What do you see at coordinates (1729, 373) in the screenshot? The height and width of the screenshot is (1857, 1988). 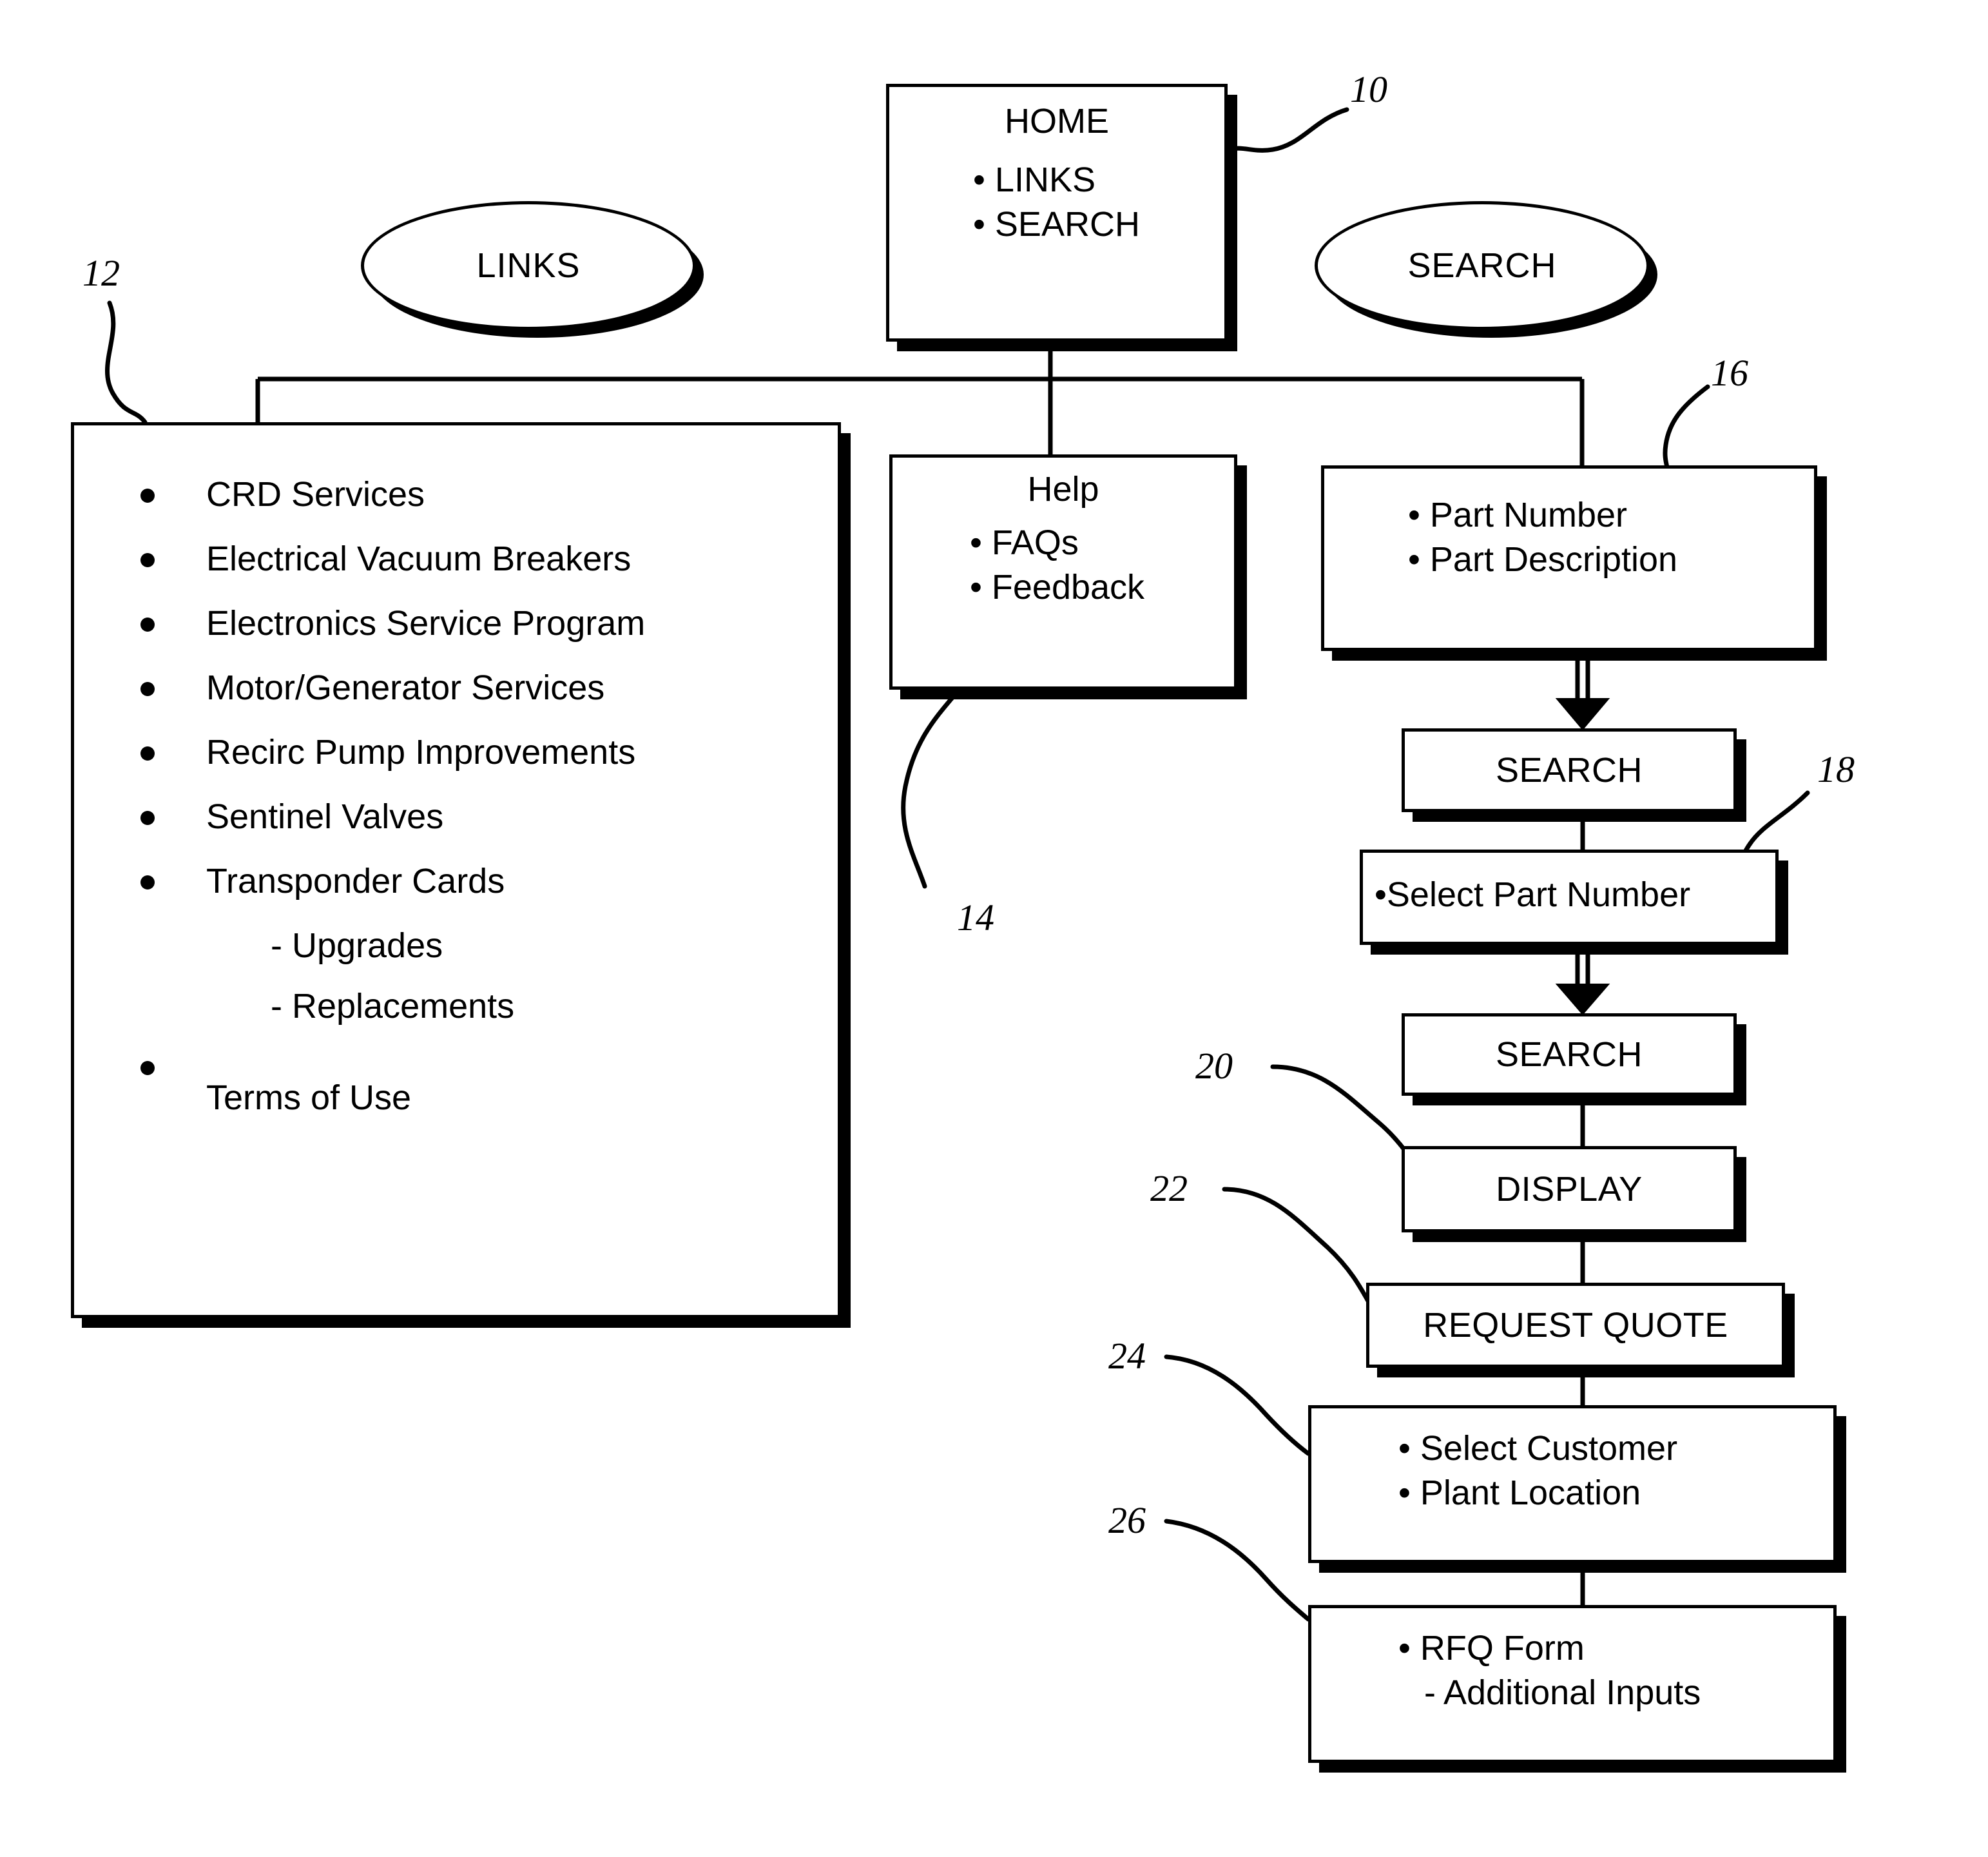 I see `ref-16: 16` at bounding box center [1729, 373].